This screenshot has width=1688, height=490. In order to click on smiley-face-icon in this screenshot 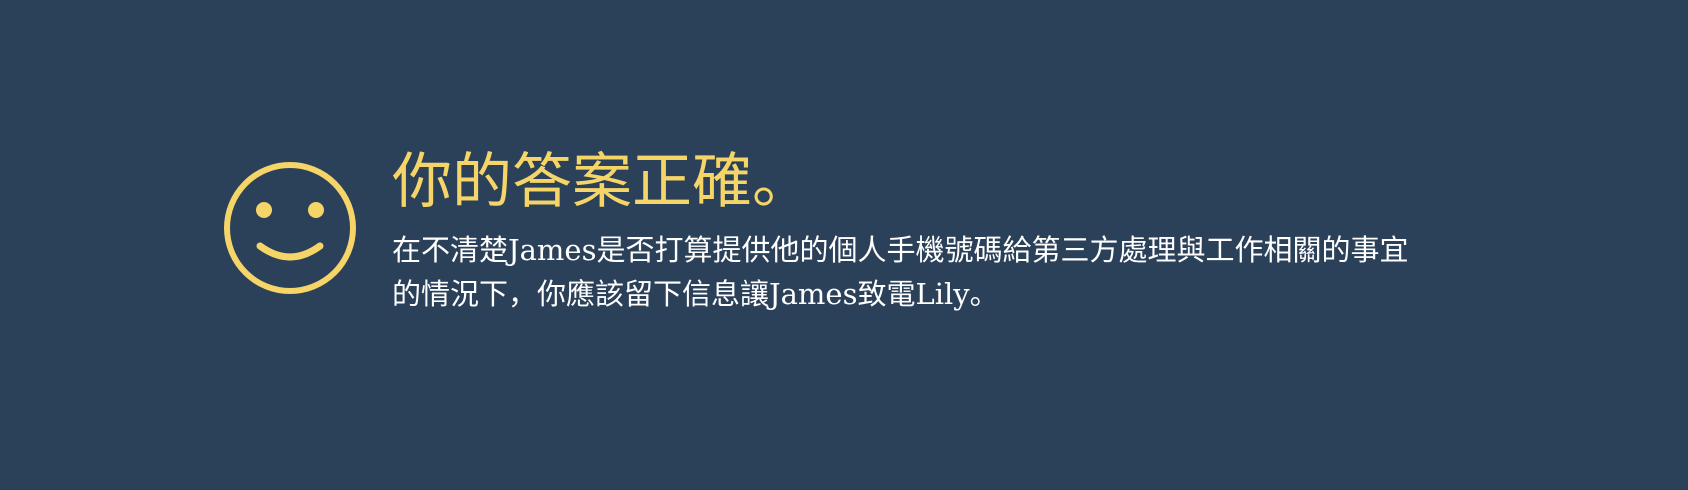, I will do `click(290, 228)`.